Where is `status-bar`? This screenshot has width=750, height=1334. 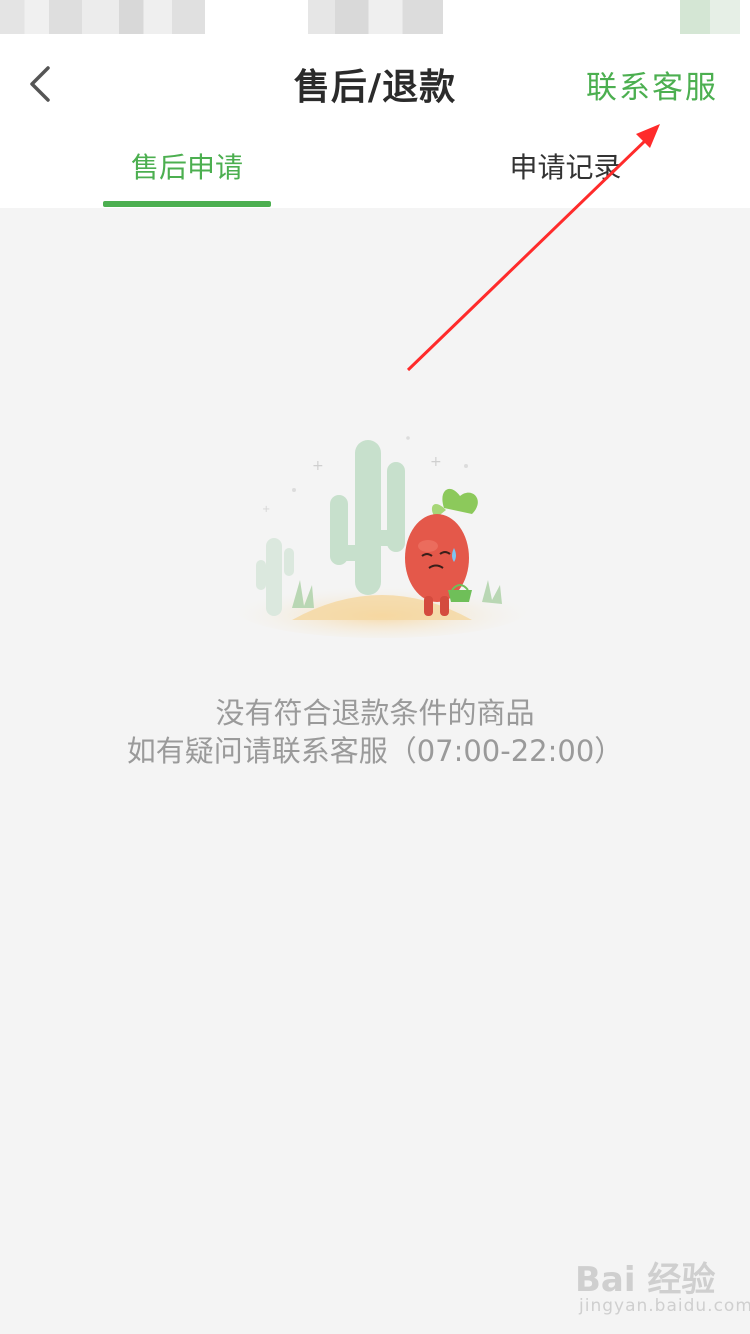
status-bar is located at coordinates (375, 20).